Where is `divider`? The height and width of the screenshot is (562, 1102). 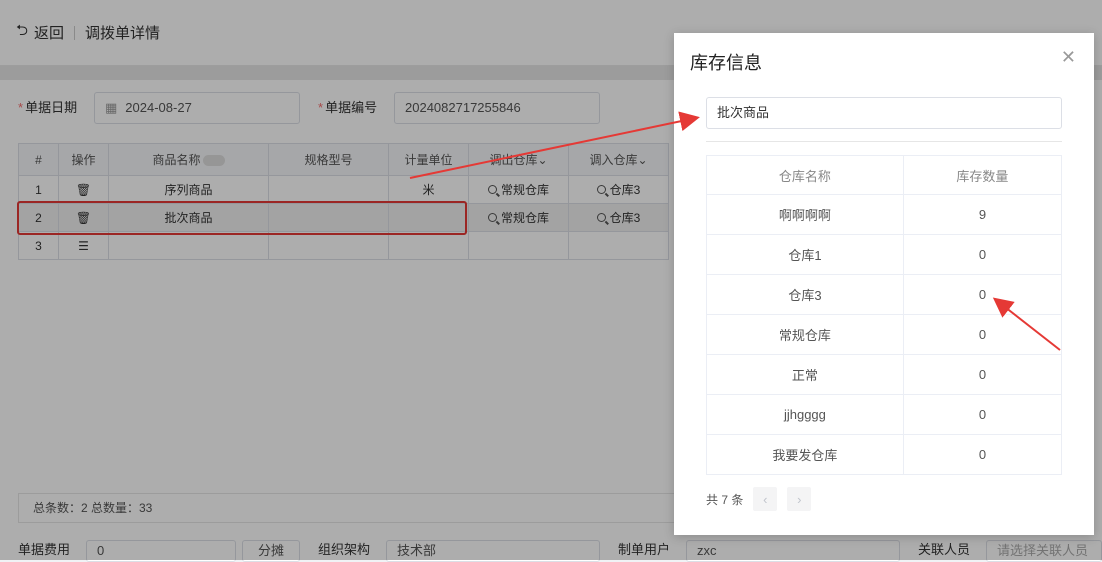
divider is located at coordinates (884, 141).